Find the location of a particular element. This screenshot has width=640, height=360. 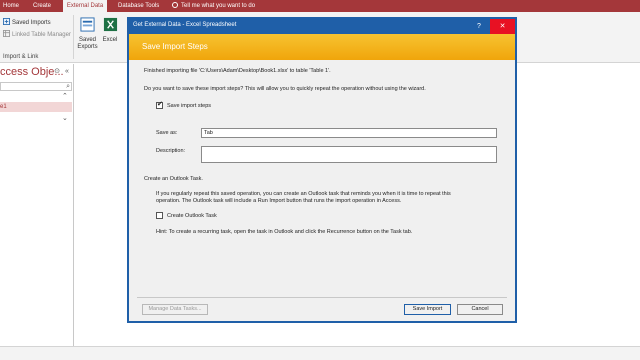

save-as-label: Save as: is located at coordinates (167, 133).